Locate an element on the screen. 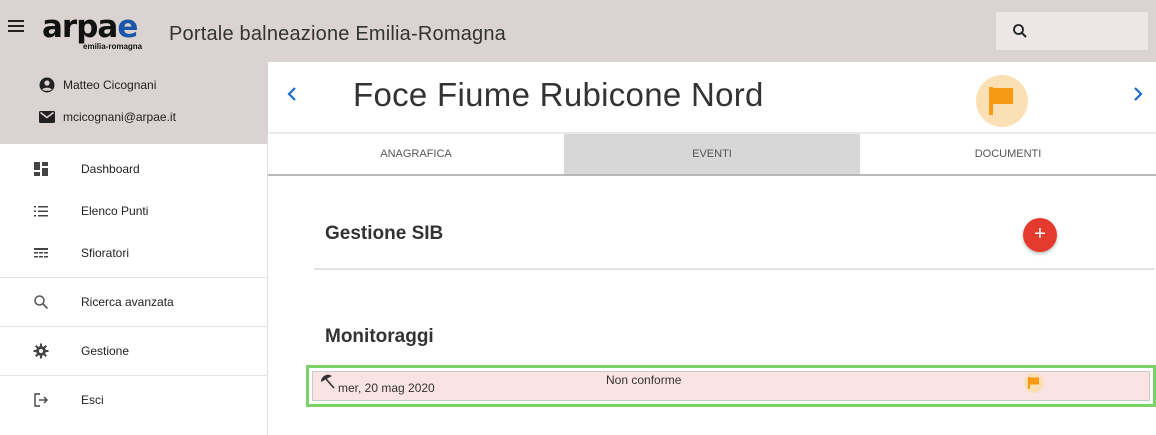  next-point-button is located at coordinates (1138, 97).